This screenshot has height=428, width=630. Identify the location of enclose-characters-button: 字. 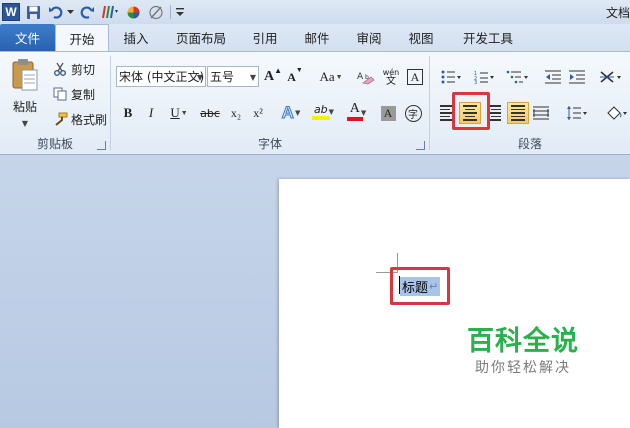
(413, 113).